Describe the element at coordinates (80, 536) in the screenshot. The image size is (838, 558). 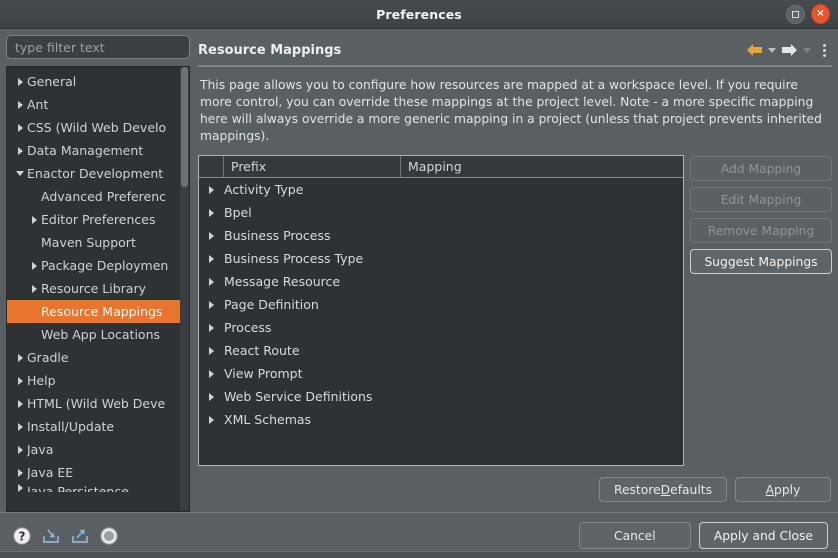
I see `export-icon` at that location.